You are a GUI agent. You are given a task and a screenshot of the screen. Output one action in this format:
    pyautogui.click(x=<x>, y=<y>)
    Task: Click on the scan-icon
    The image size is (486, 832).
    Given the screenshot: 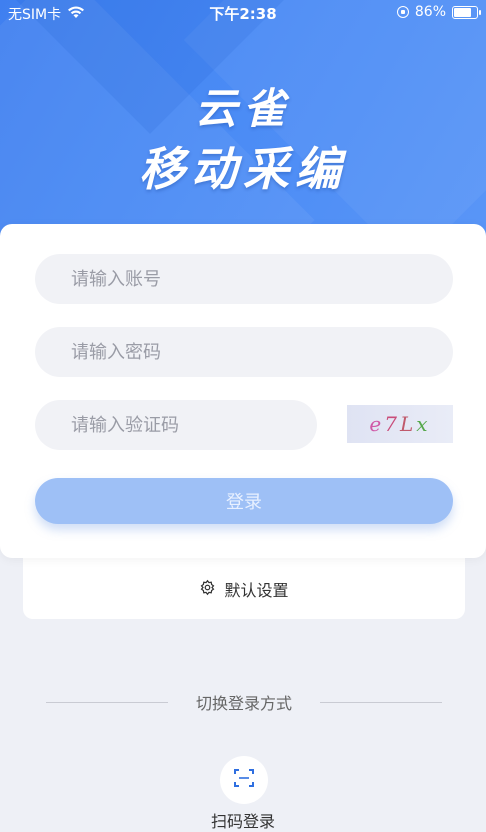 What is the action you would take?
    pyautogui.click(x=244, y=780)
    